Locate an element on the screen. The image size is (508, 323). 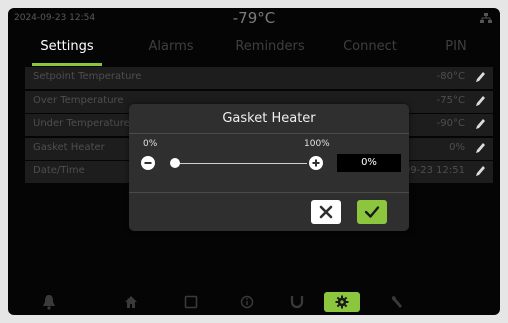
setting-label: Date/Time is located at coordinates (59, 170).